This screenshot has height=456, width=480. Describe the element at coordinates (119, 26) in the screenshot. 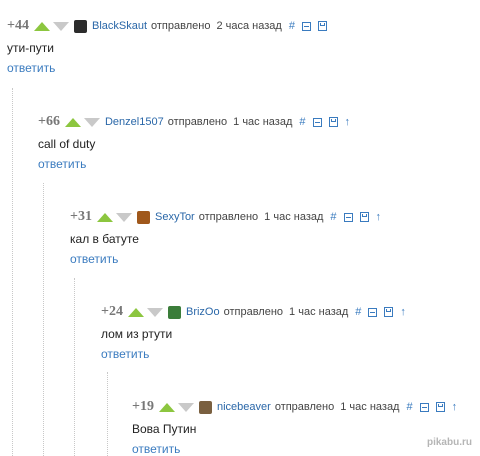

I see `username-link: BlackSkaut` at that location.